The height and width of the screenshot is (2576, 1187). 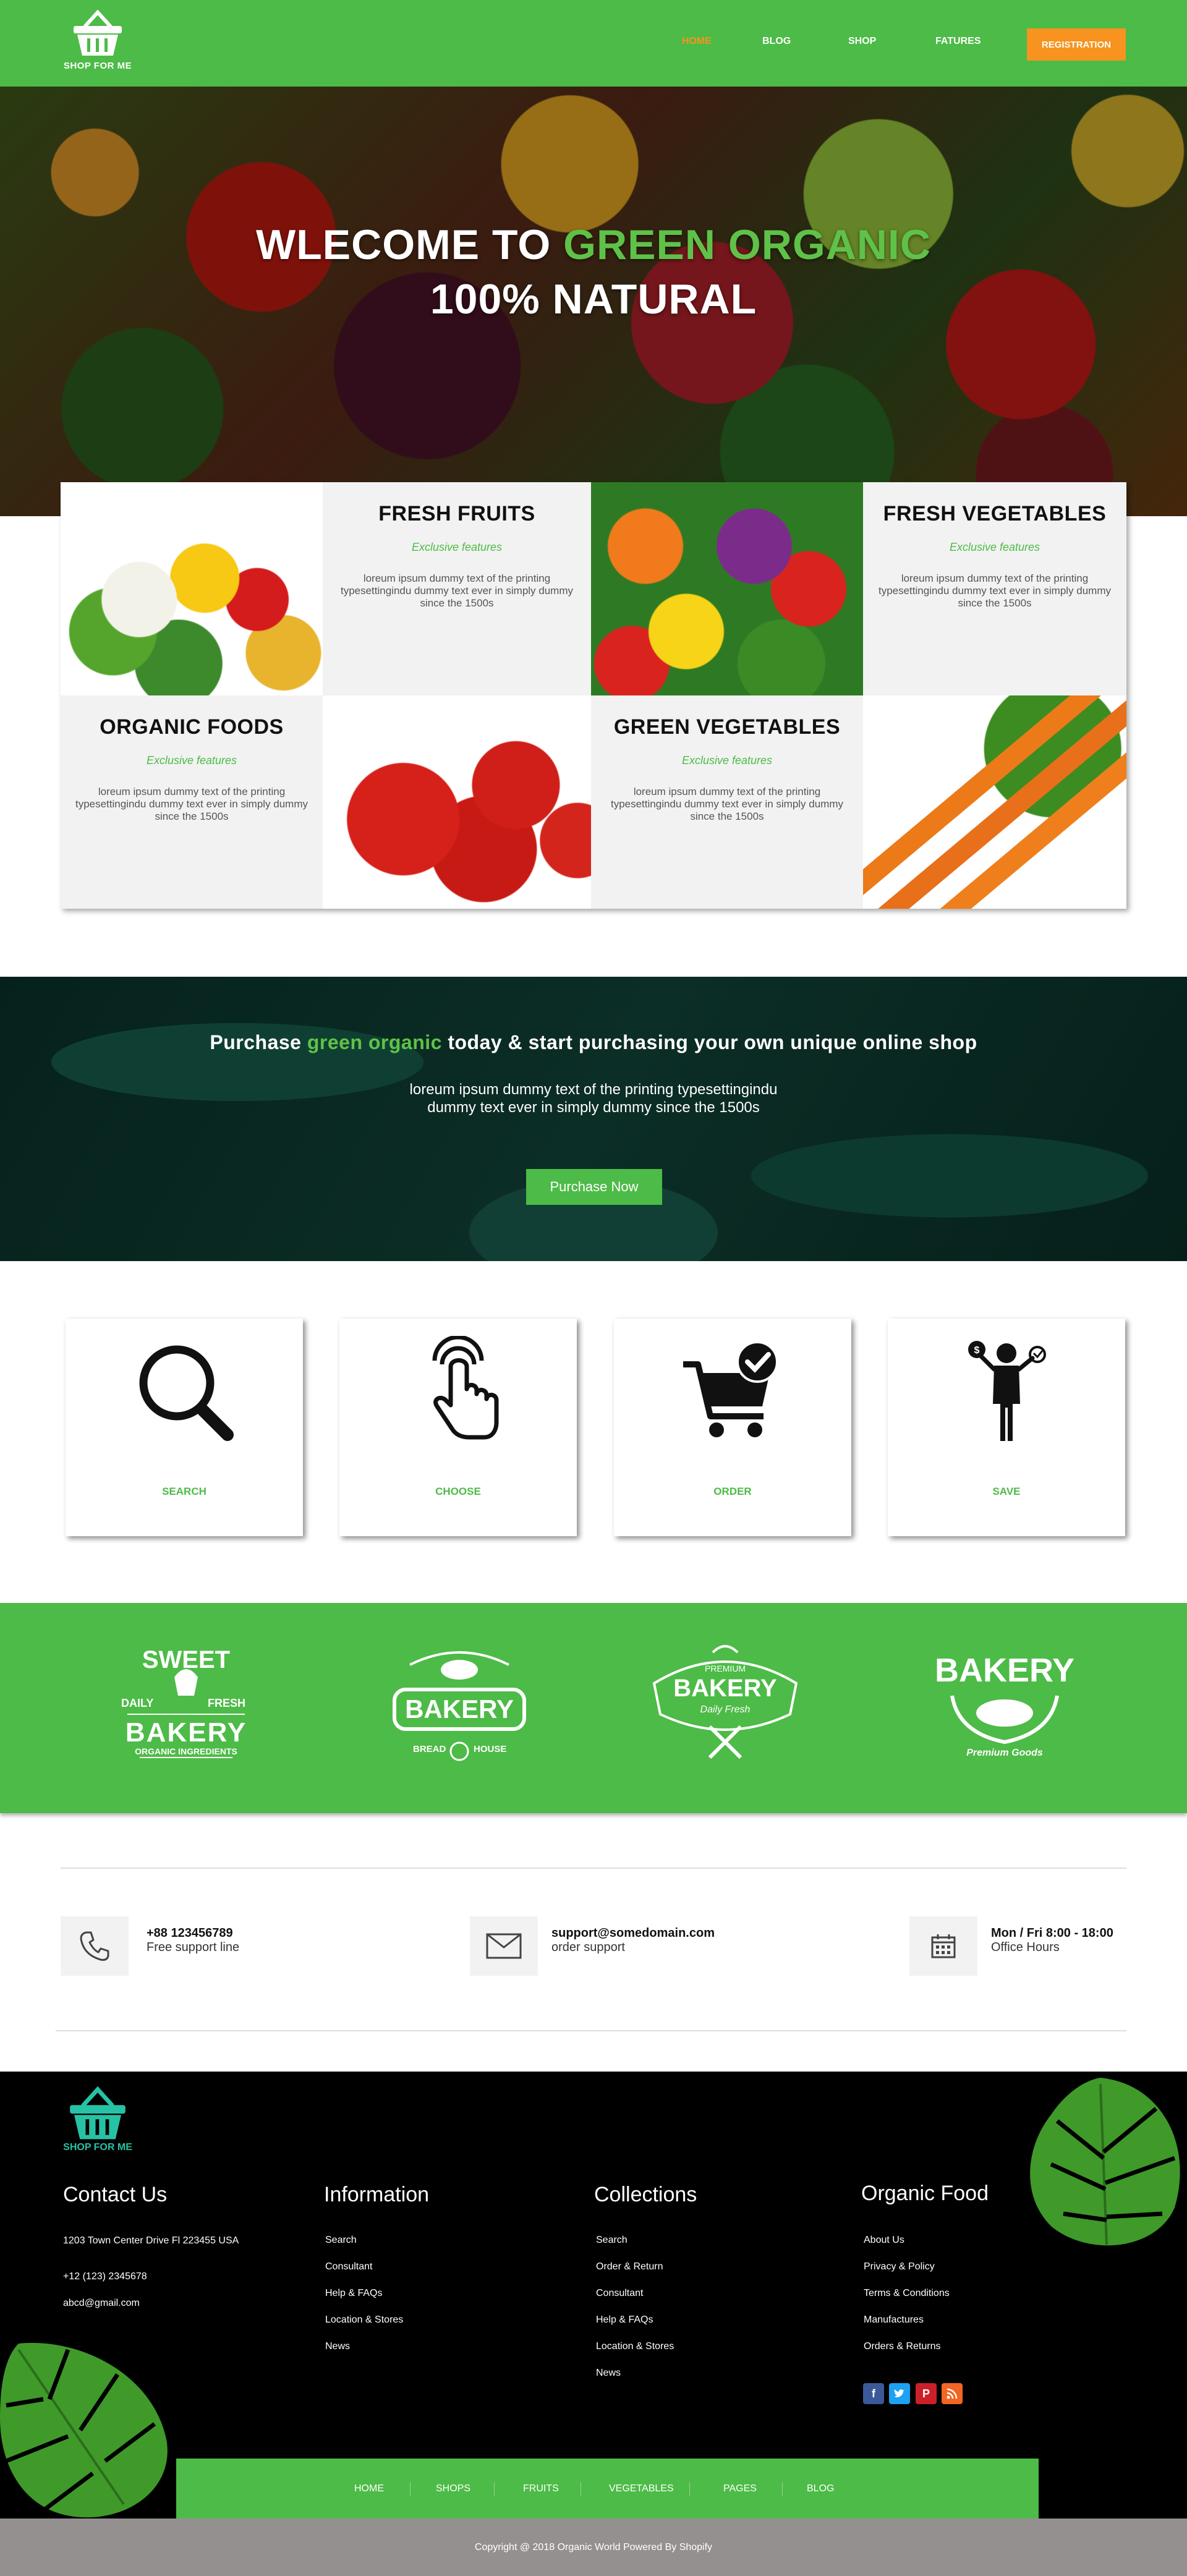 What do you see at coordinates (369, 2488) in the screenshot?
I see `footer-nav-home: HOME` at bounding box center [369, 2488].